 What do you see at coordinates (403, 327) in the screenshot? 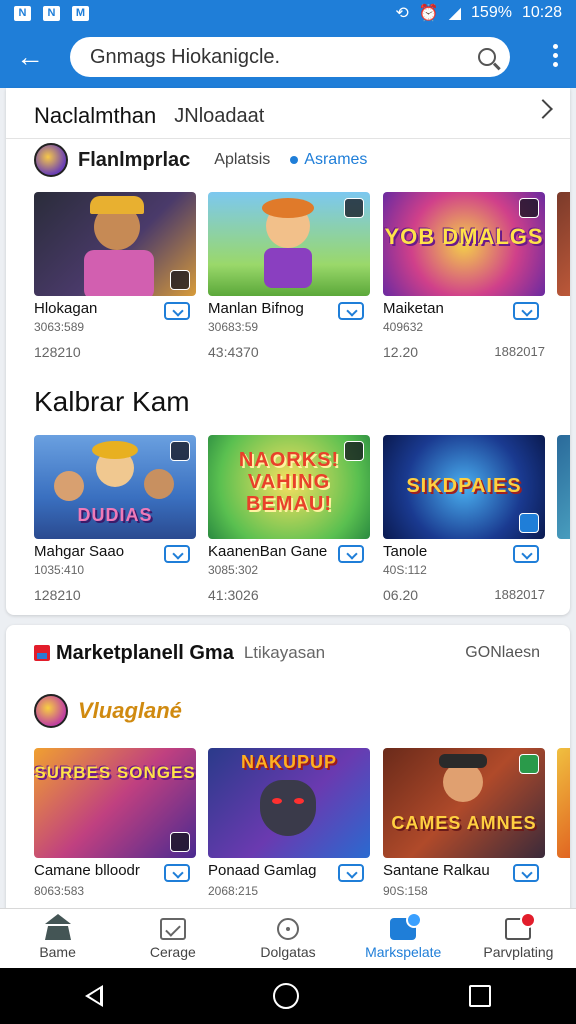
I see `app-meta: 409632` at bounding box center [403, 327].